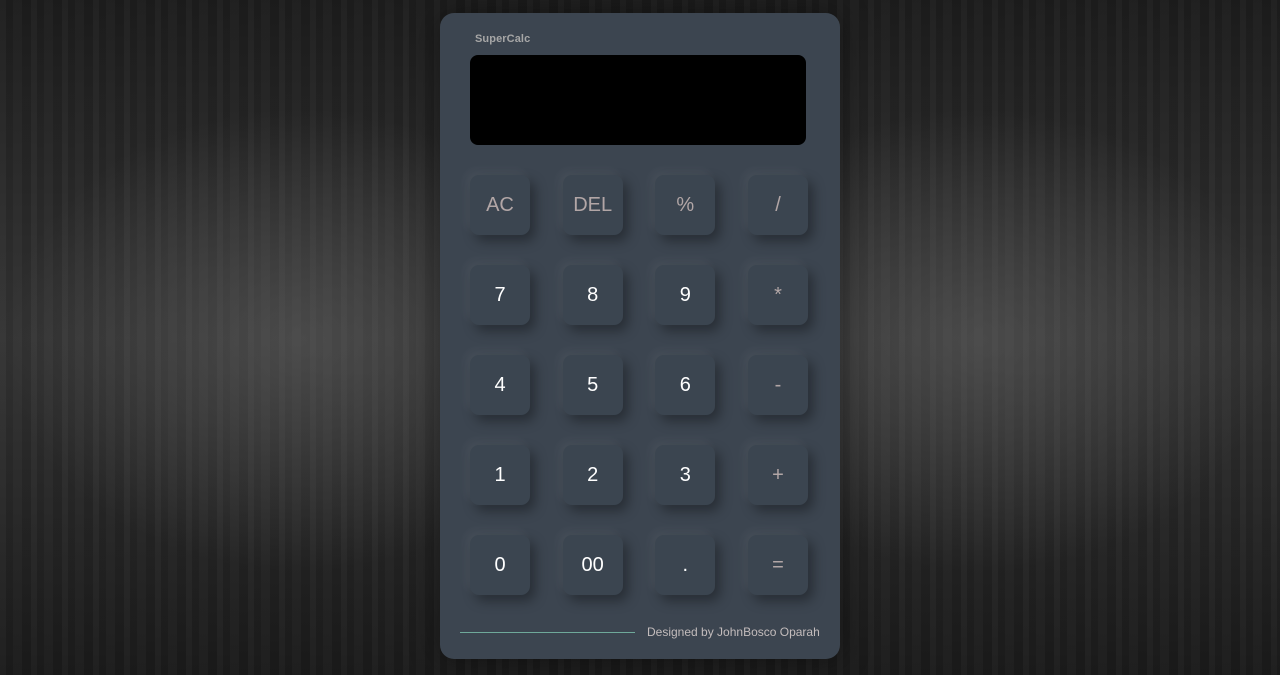  Describe the element at coordinates (638, 100) in the screenshot. I see `calculator-display` at that location.